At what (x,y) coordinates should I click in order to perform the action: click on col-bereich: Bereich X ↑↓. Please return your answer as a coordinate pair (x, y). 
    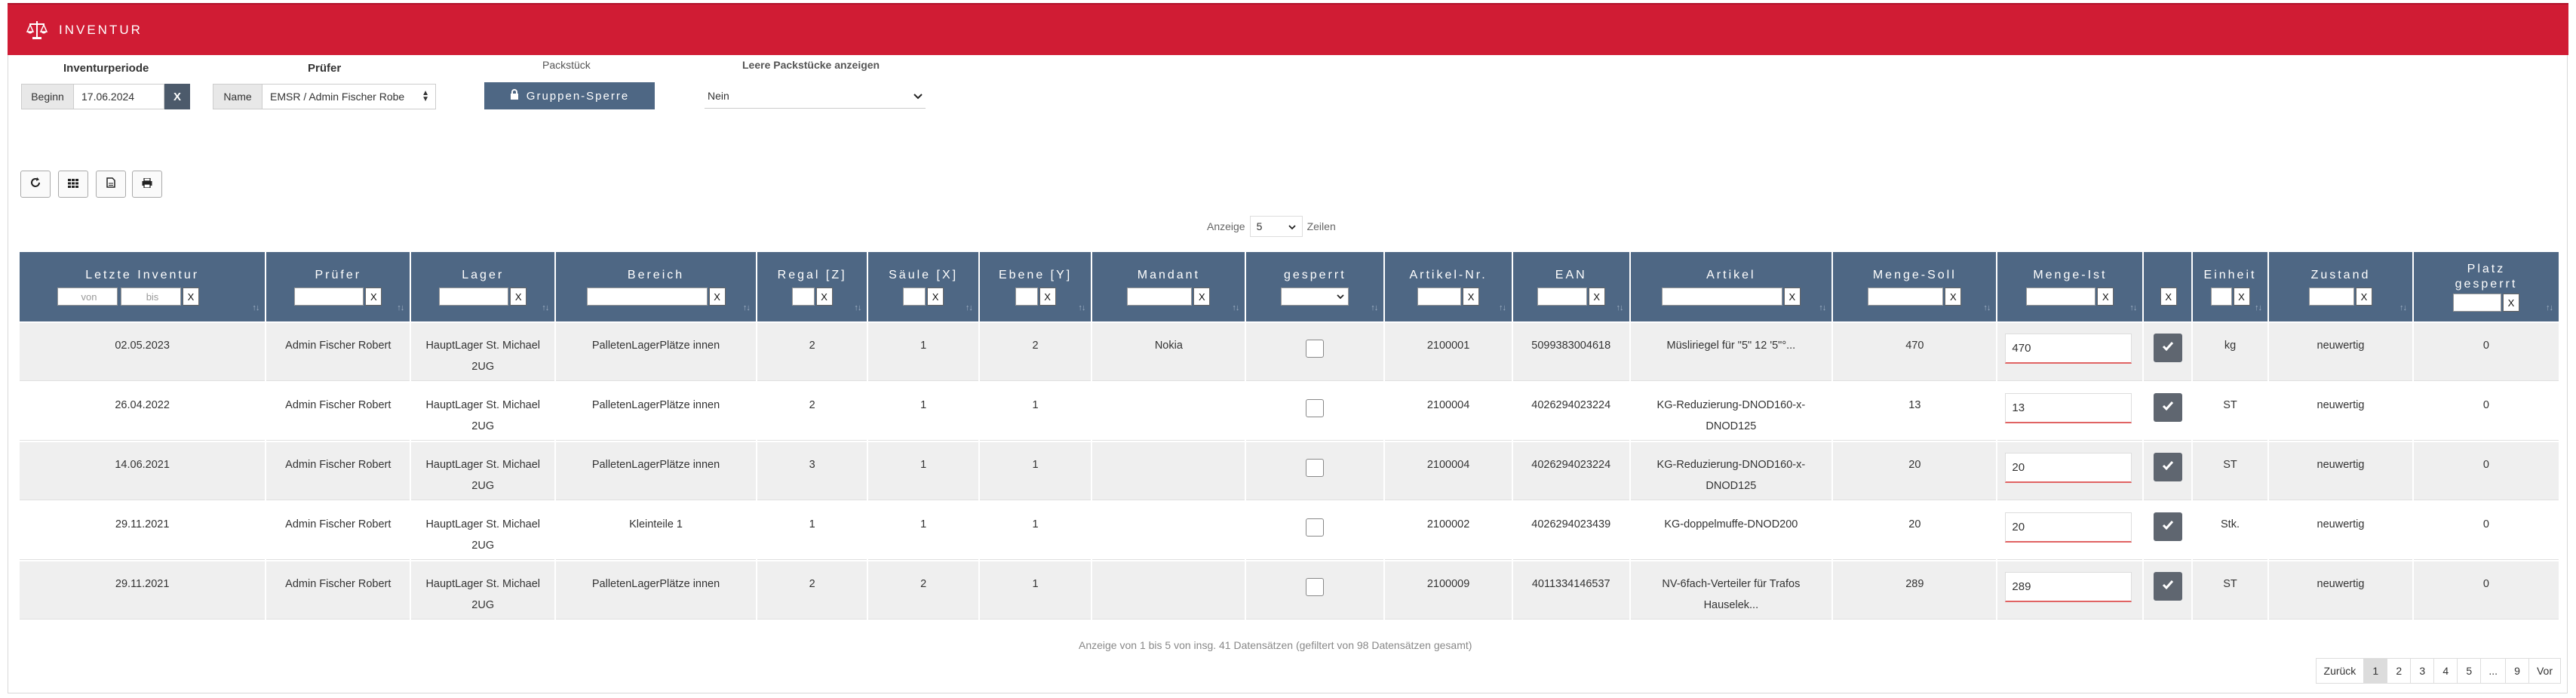
    Looking at the image, I should click on (656, 286).